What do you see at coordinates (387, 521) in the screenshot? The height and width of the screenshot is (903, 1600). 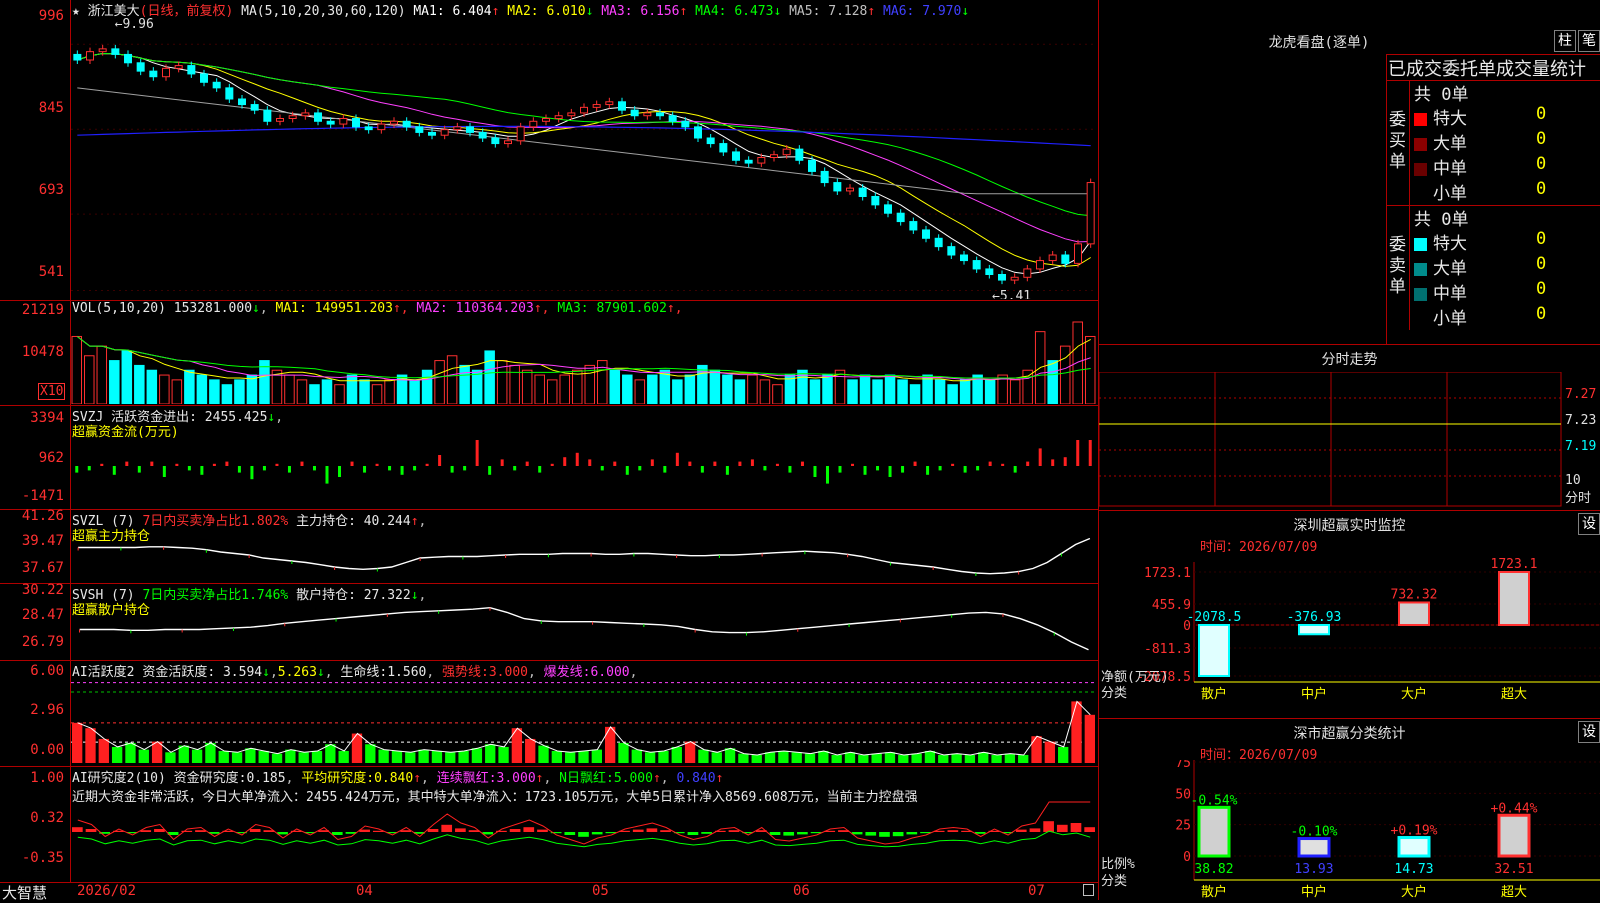 I see `svzl-value: 40.244` at bounding box center [387, 521].